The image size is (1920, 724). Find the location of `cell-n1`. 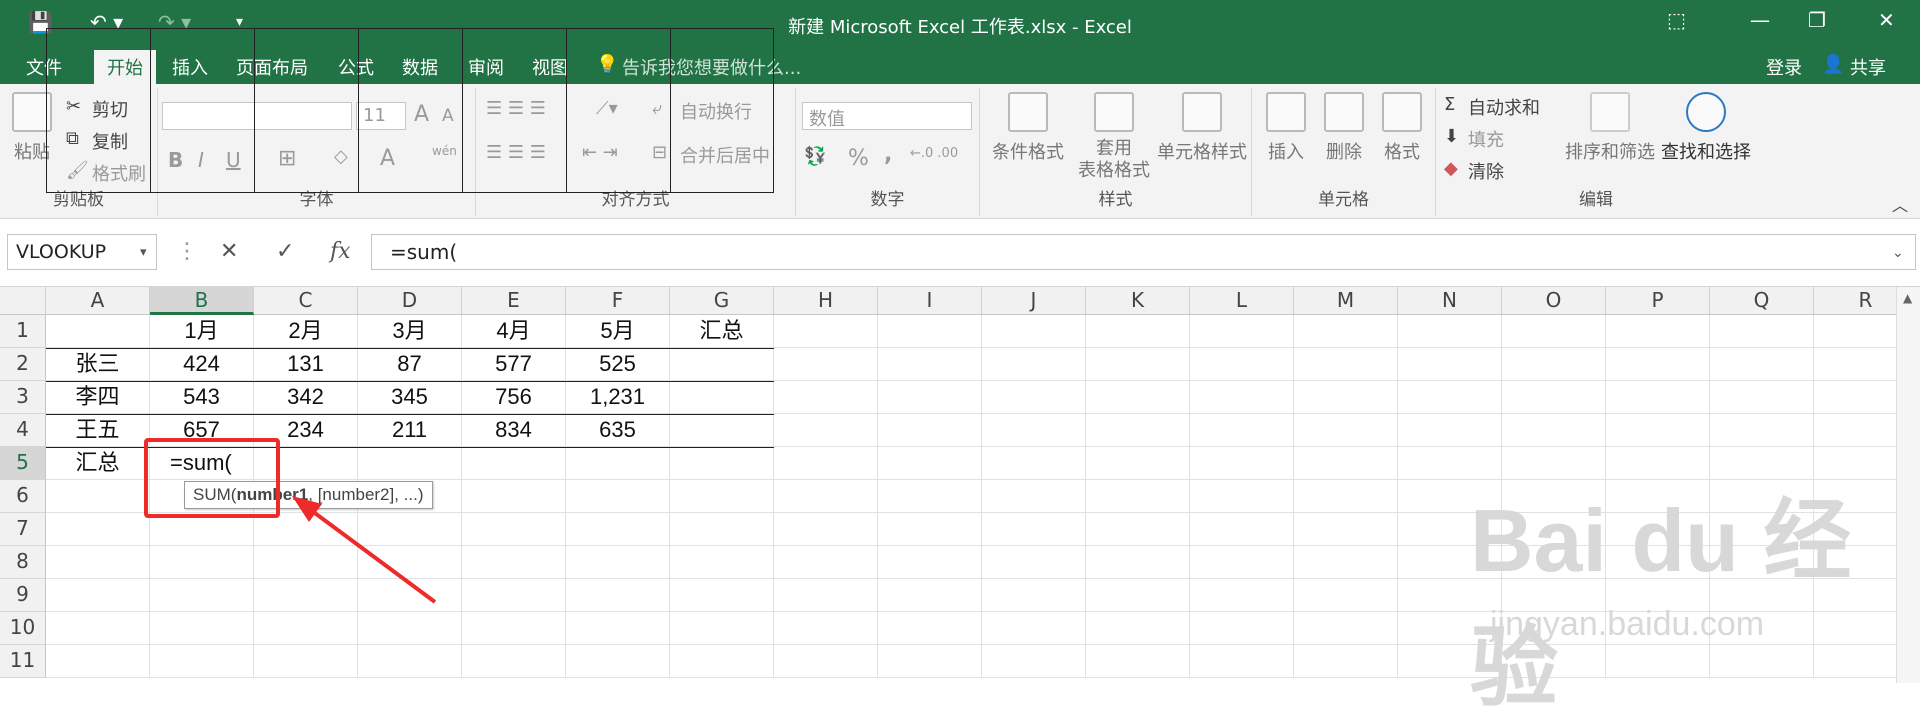

cell-n1 is located at coordinates (1450, 331).